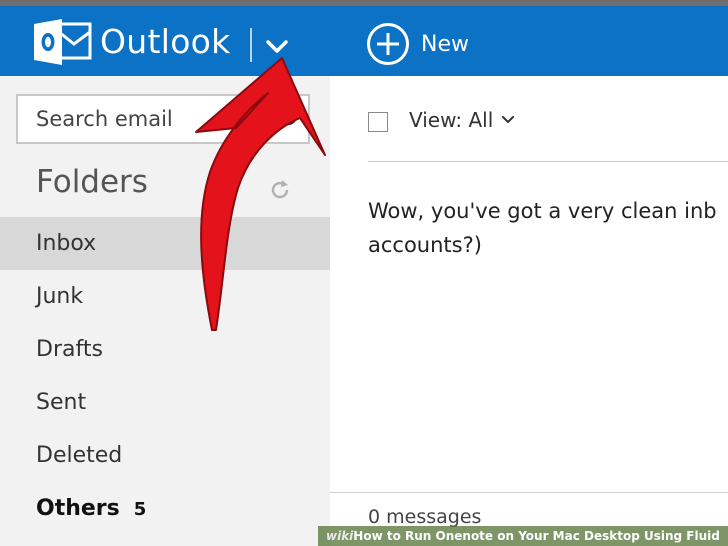 The width and height of the screenshot is (728, 546). I want to click on header-divider, so click(251, 45).